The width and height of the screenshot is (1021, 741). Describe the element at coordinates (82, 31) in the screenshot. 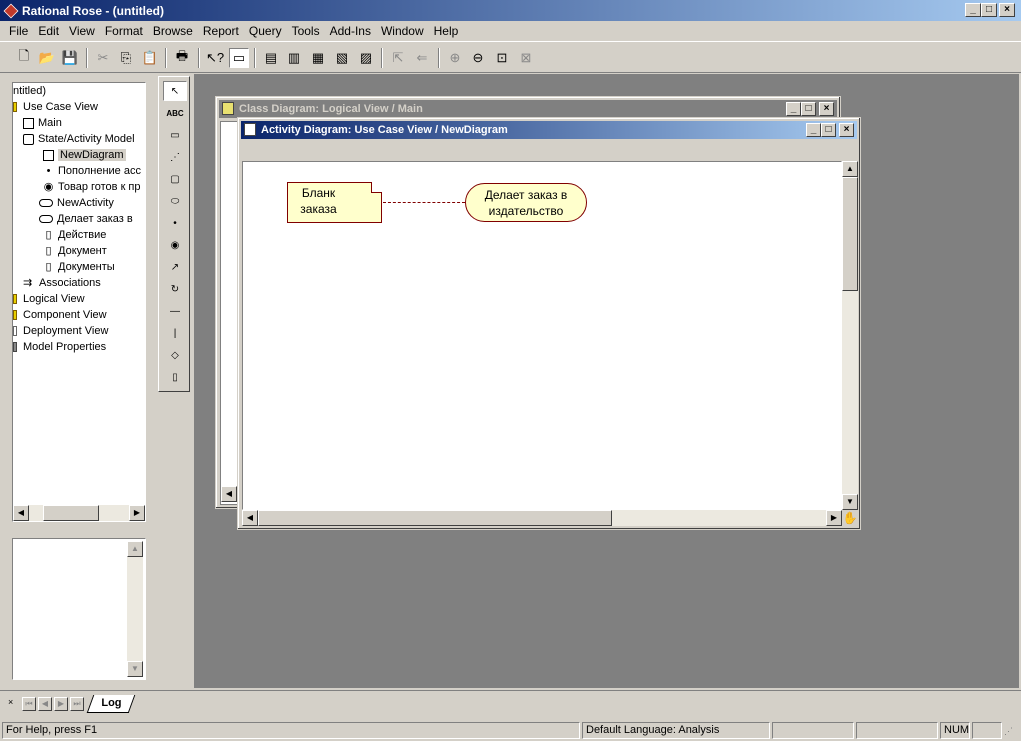

I see `menu-view: View` at that location.